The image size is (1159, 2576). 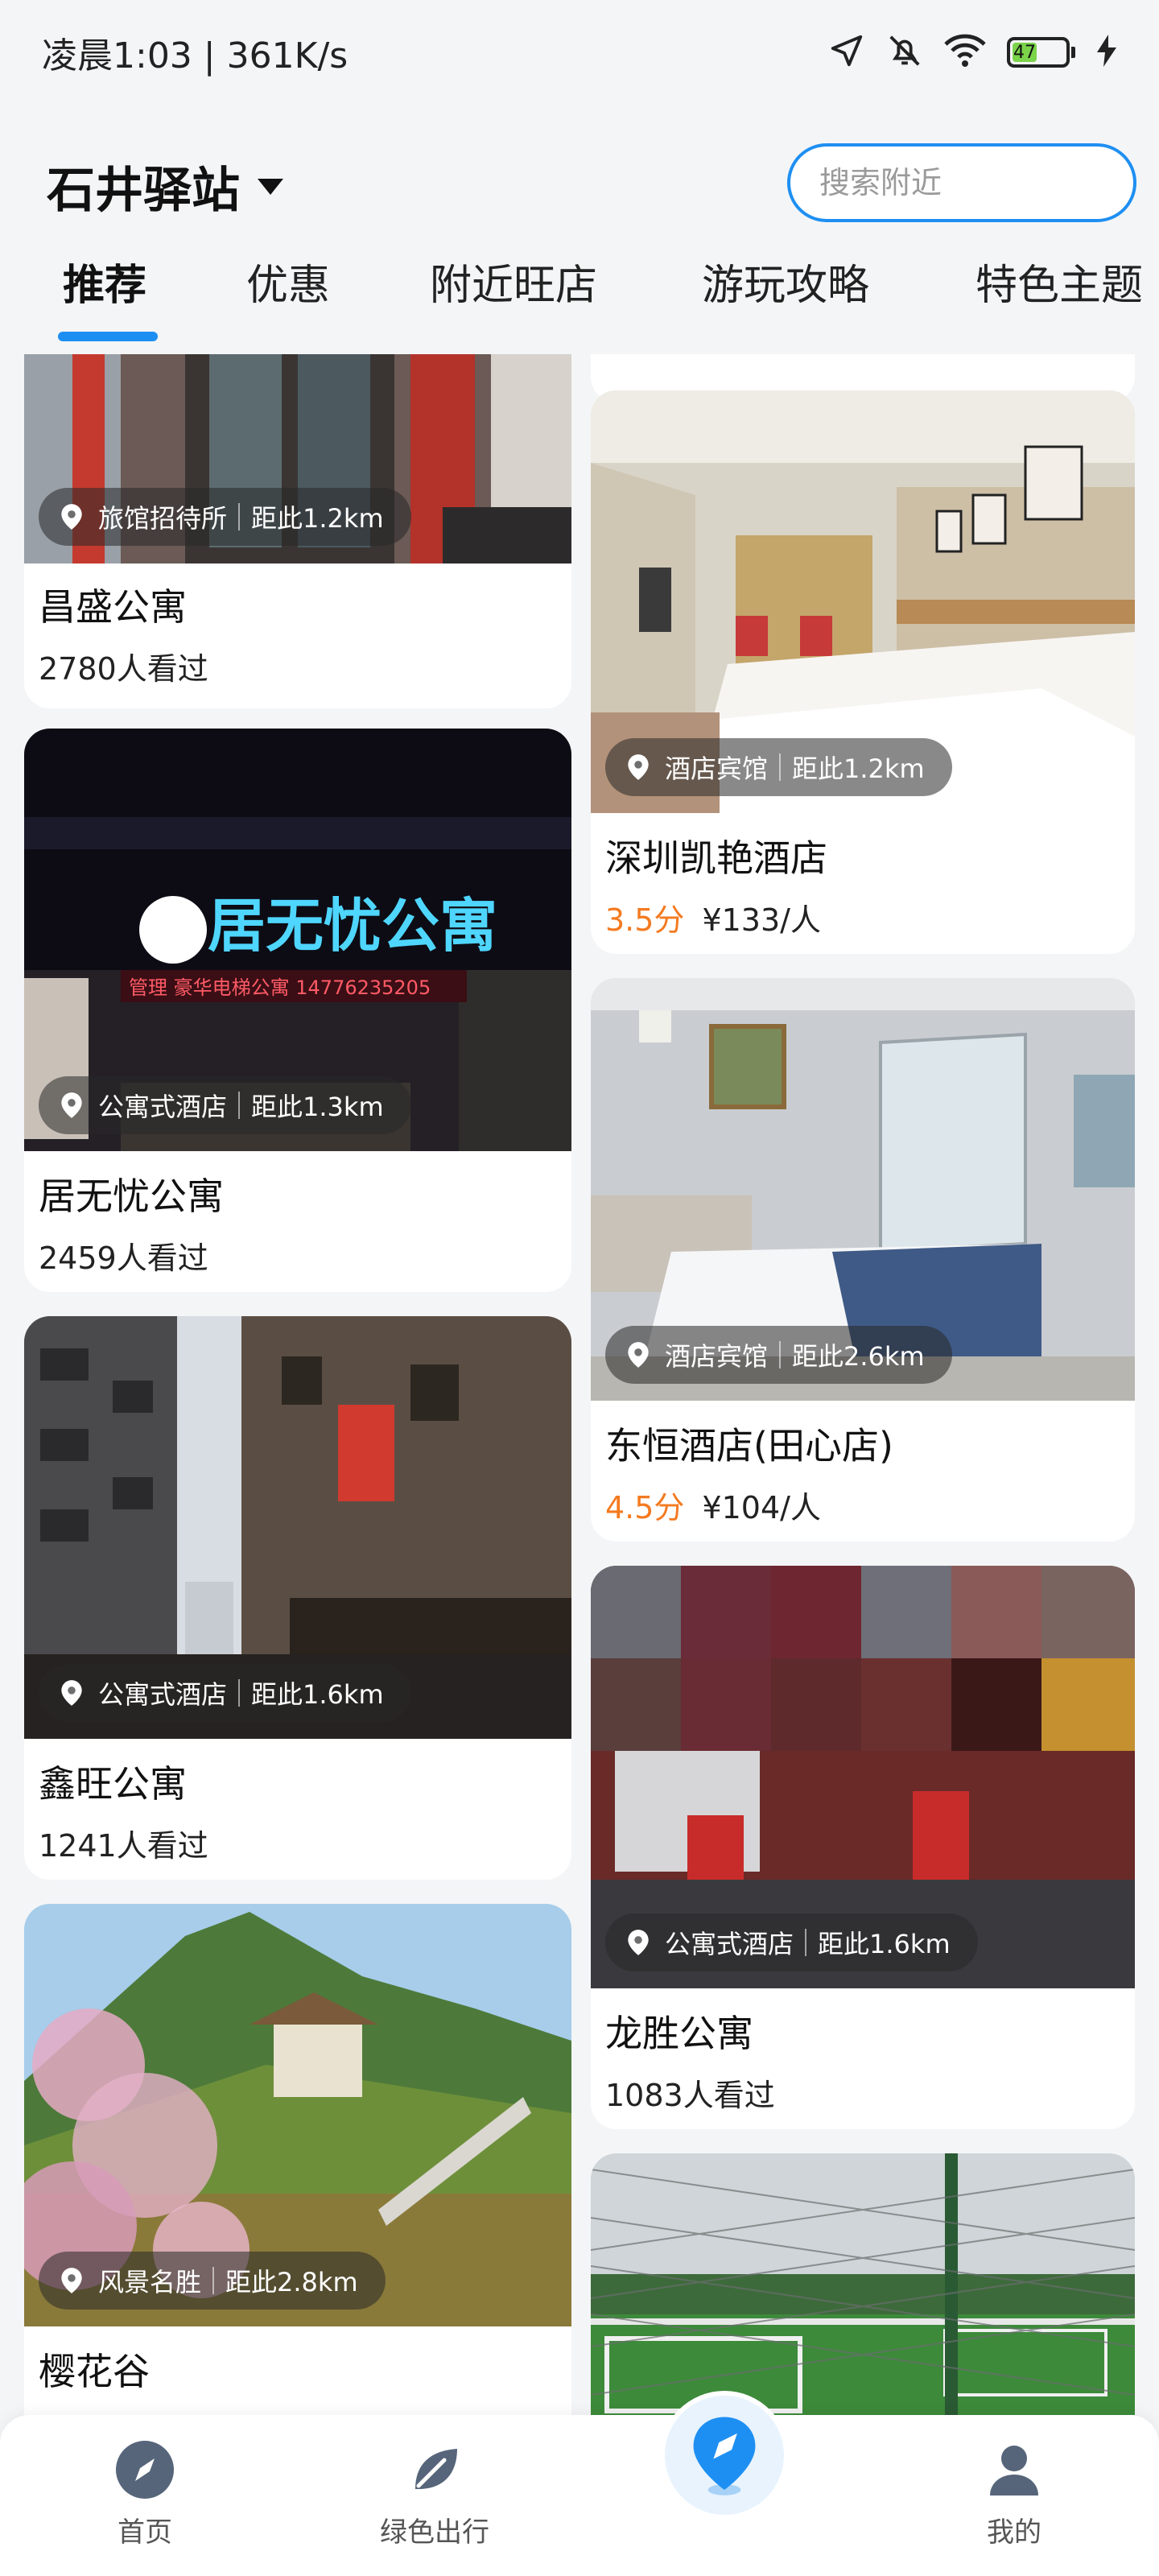 I want to click on card-meta: 1241人看过, so click(x=123, y=1843).